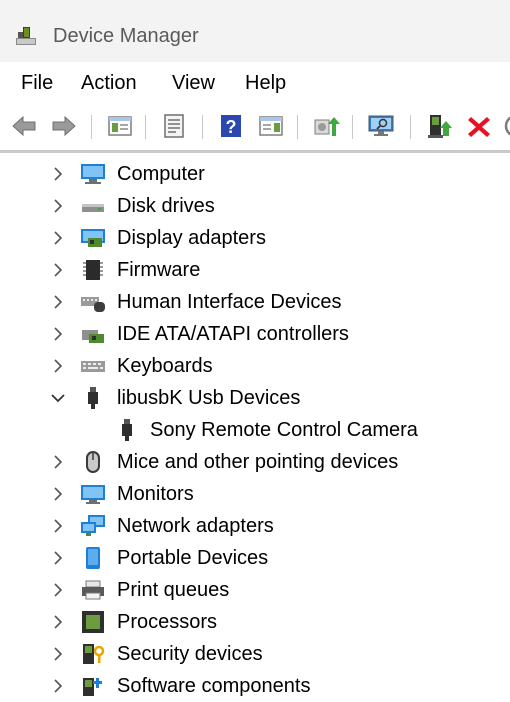 The height and width of the screenshot is (702, 510). I want to click on menu-help: Help, so click(265, 83).